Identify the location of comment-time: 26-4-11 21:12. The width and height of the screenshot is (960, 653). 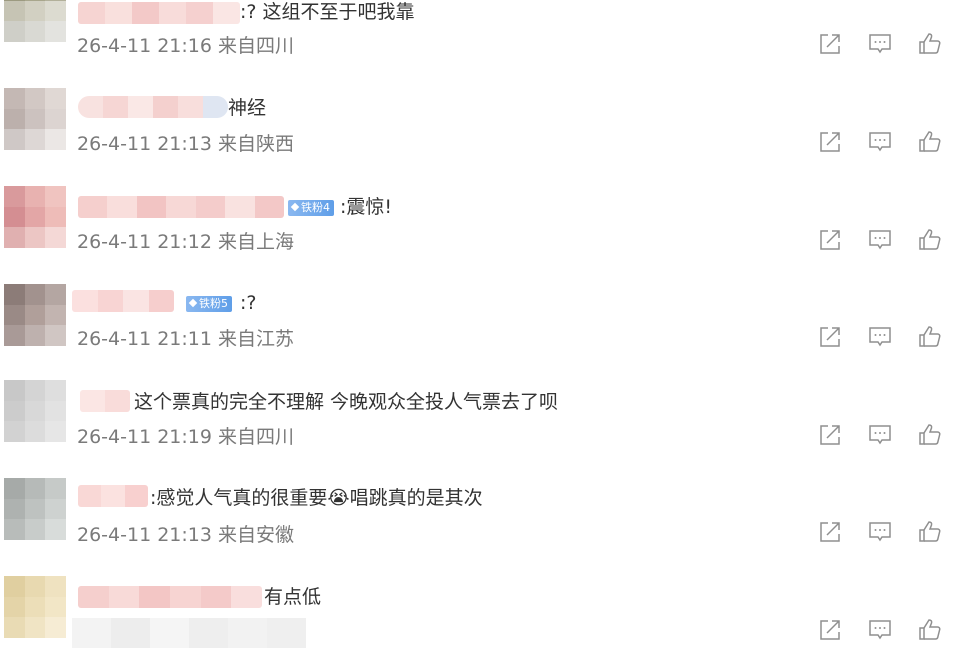
(144, 242).